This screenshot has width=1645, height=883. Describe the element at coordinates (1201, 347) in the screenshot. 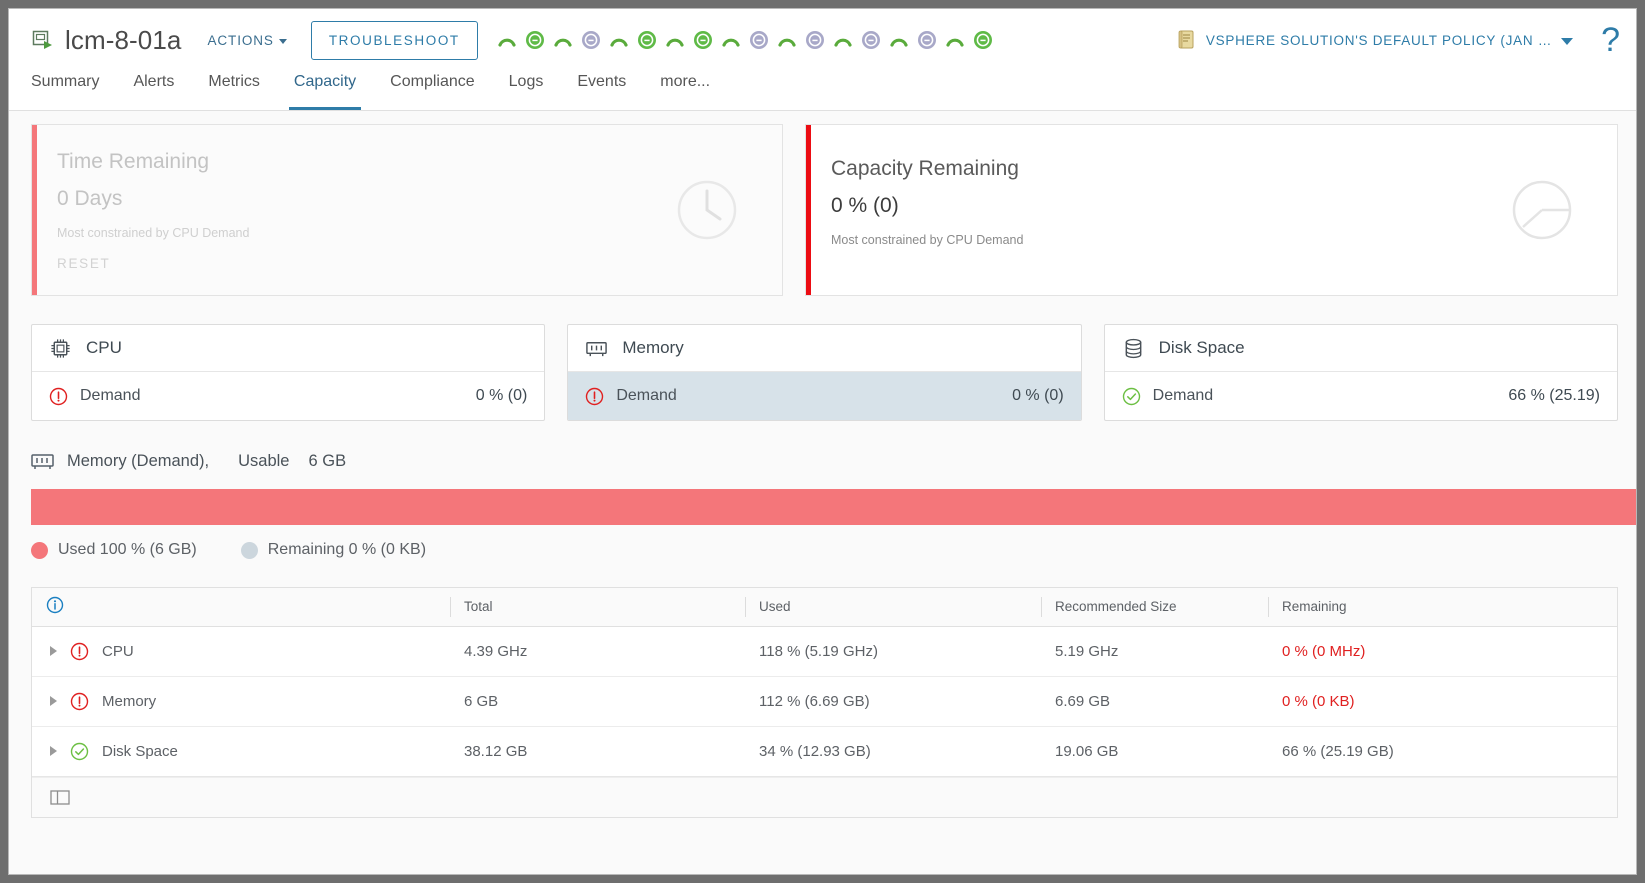

I see `resource-card-title: Disk Space` at that location.